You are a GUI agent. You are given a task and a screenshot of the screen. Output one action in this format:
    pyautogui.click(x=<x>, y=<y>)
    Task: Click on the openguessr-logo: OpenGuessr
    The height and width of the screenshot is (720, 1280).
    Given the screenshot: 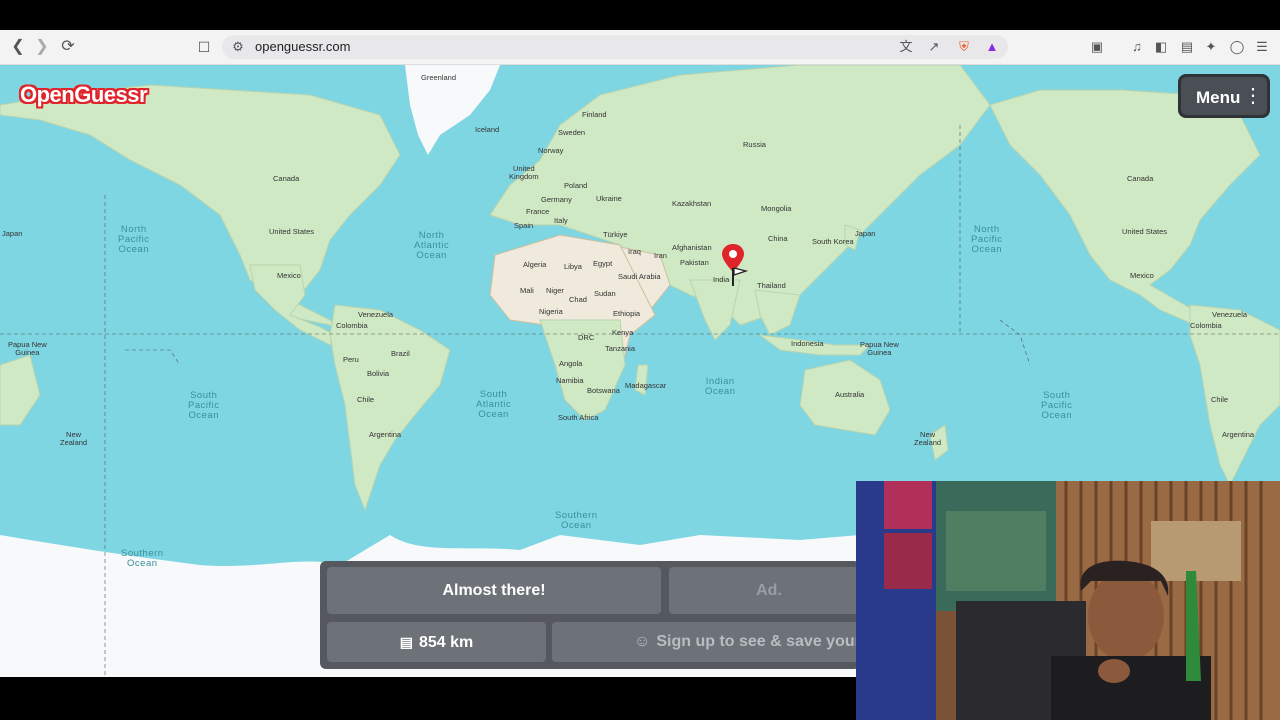 What is the action you would take?
    pyautogui.click(x=84, y=95)
    